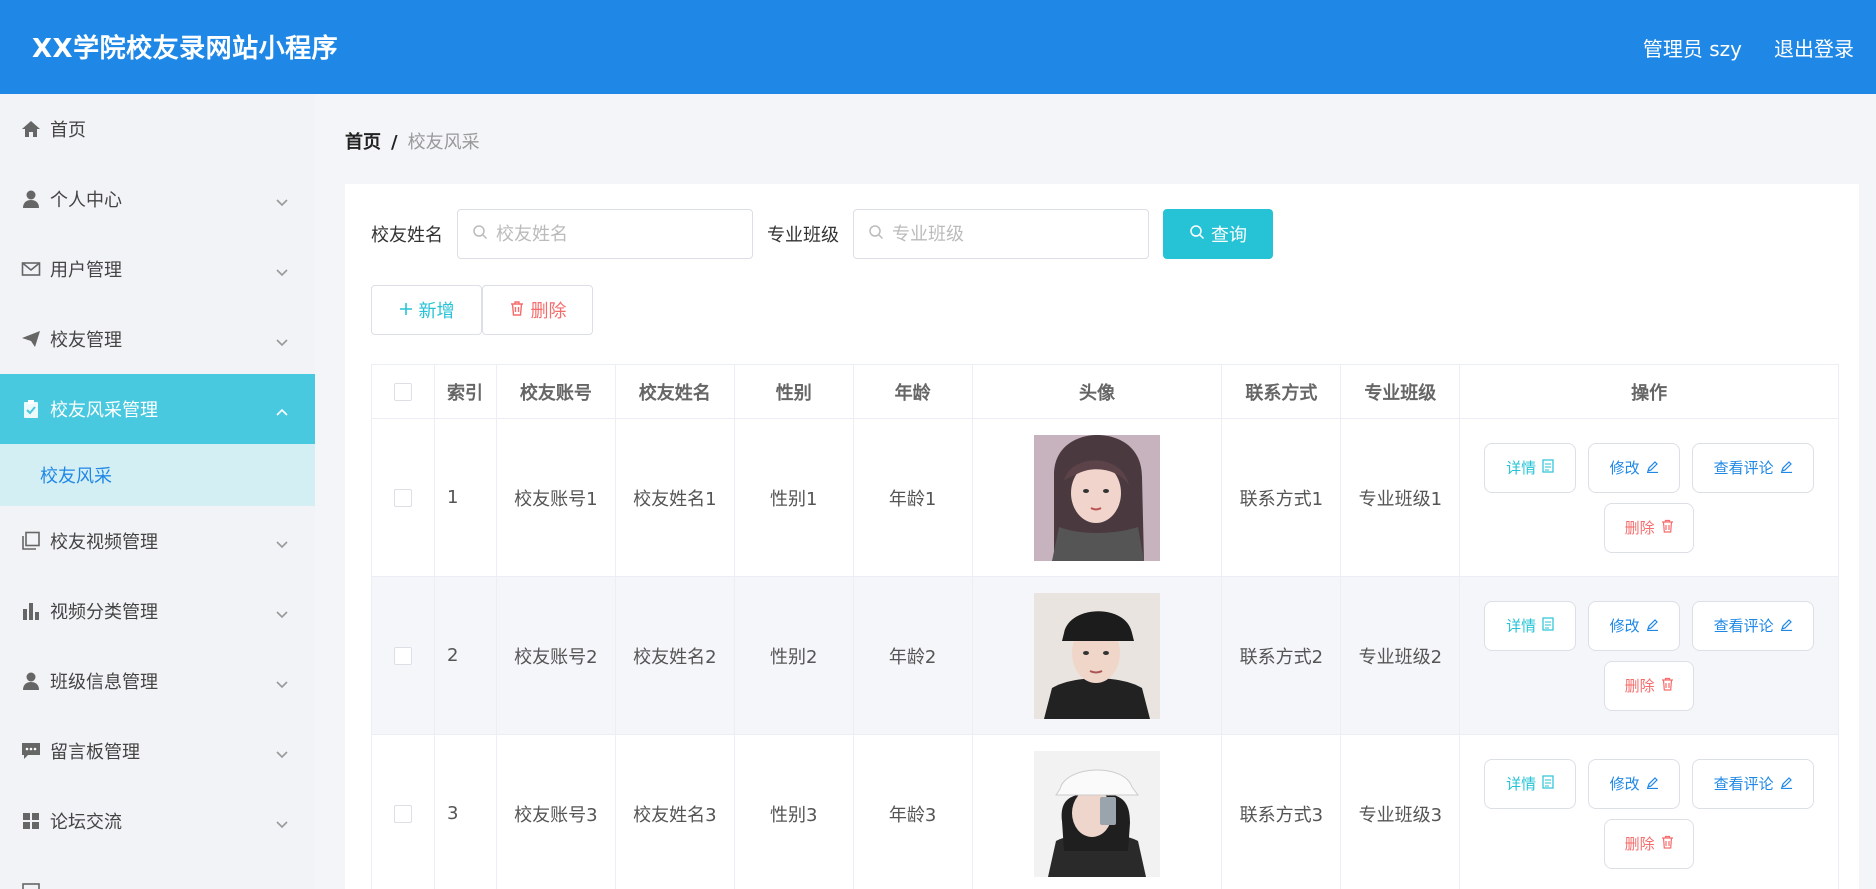 The width and height of the screenshot is (1876, 889). What do you see at coordinates (1218, 234) in the screenshot?
I see `query-button: 查询` at bounding box center [1218, 234].